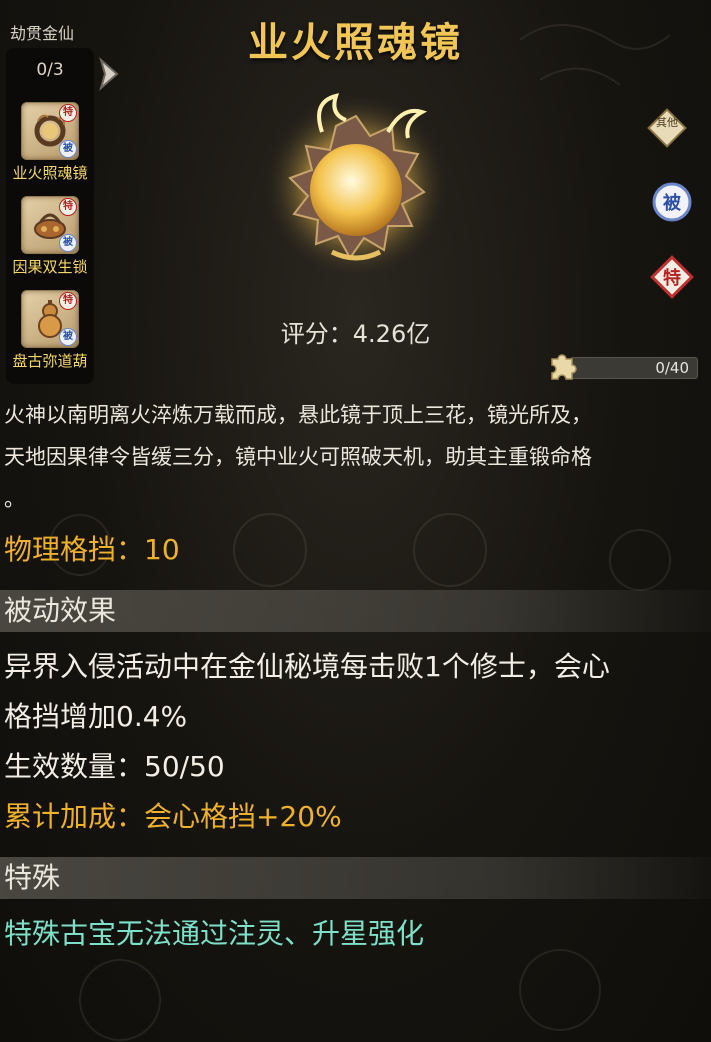 The width and height of the screenshot is (711, 1042). Describe the element at coordinates (96, 716) in the screenshot. I see `passive-effect-line: 格挡增加0.4%` at that location.